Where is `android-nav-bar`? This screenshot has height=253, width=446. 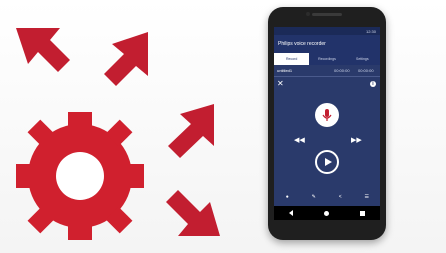
android-nav-bar is located at coordinates (327, 213).